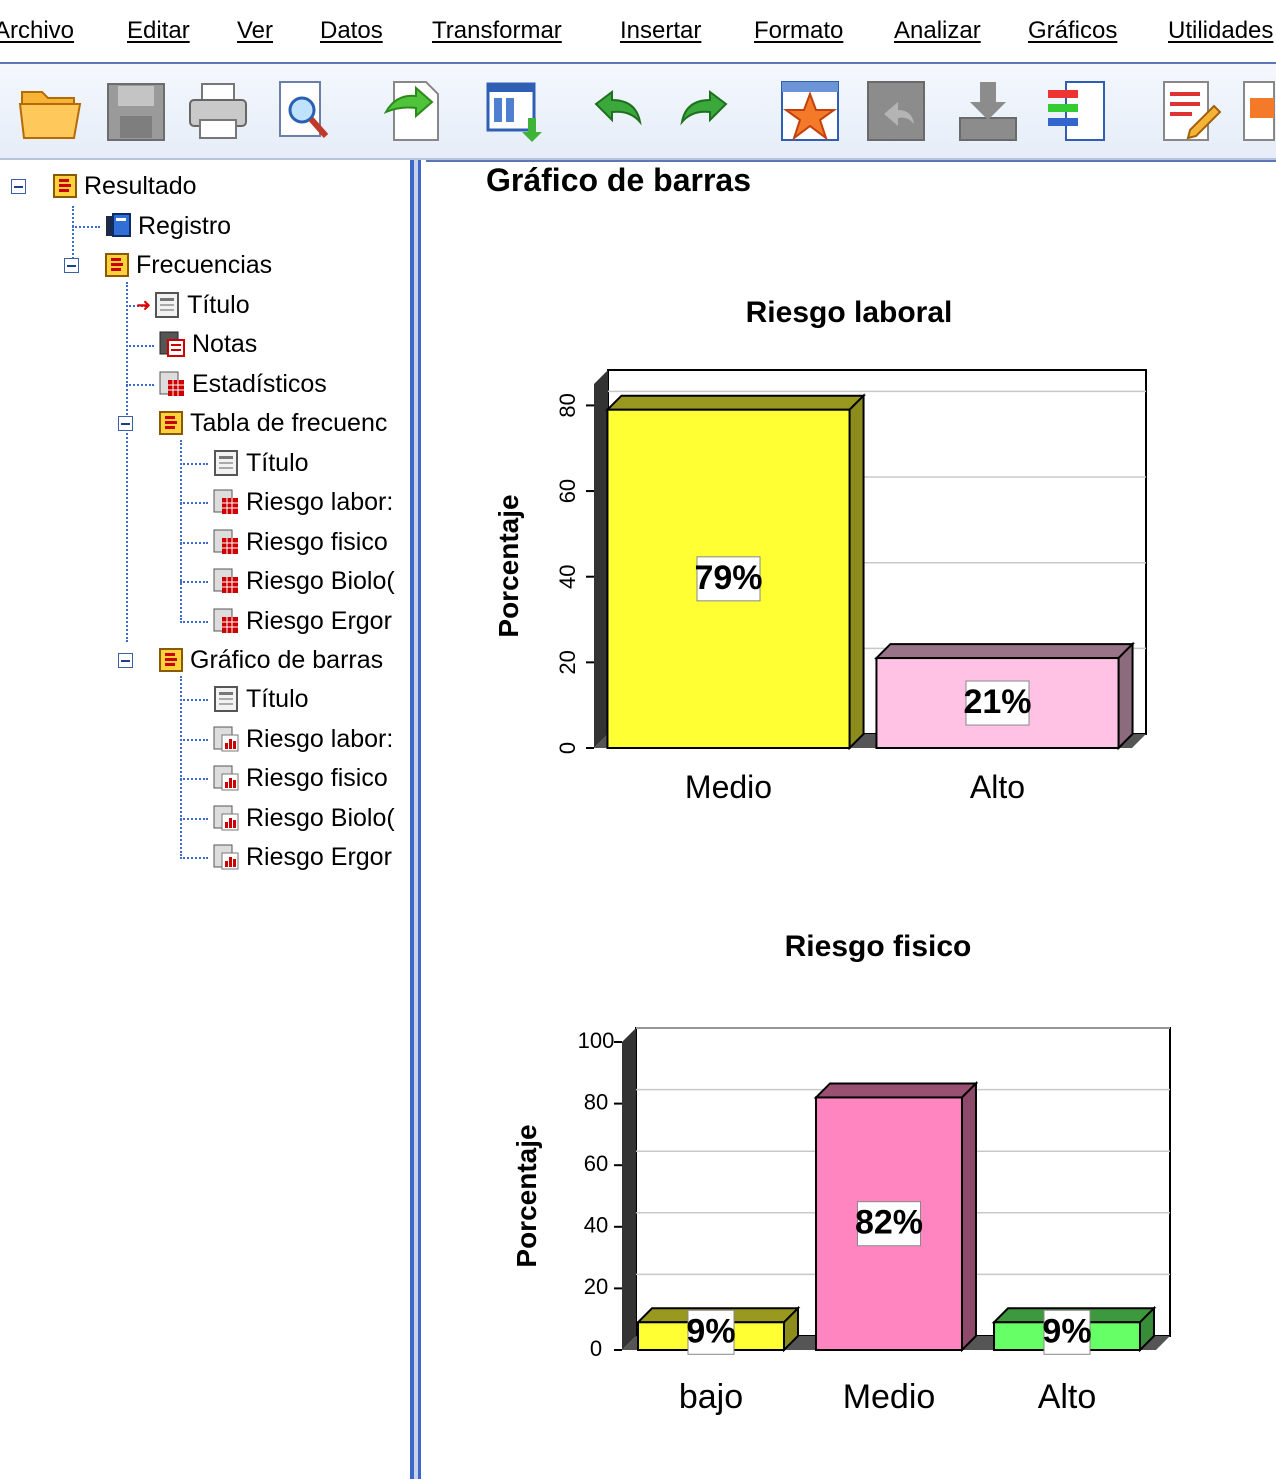 This screenshot has width=1276, height=1481. What do you see at coordinates (118, 225) in the screenshot?
I see `log-book-icon` at bounding box center [118, 225].